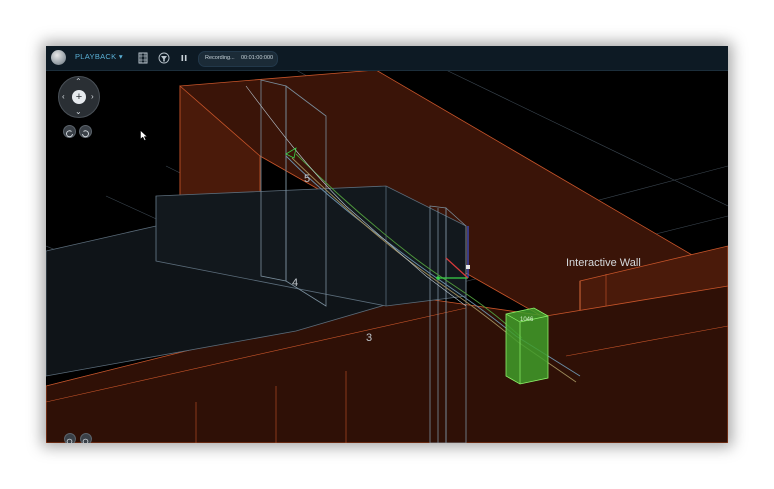  I want to click on app-logo-icon, so click(58, 57).